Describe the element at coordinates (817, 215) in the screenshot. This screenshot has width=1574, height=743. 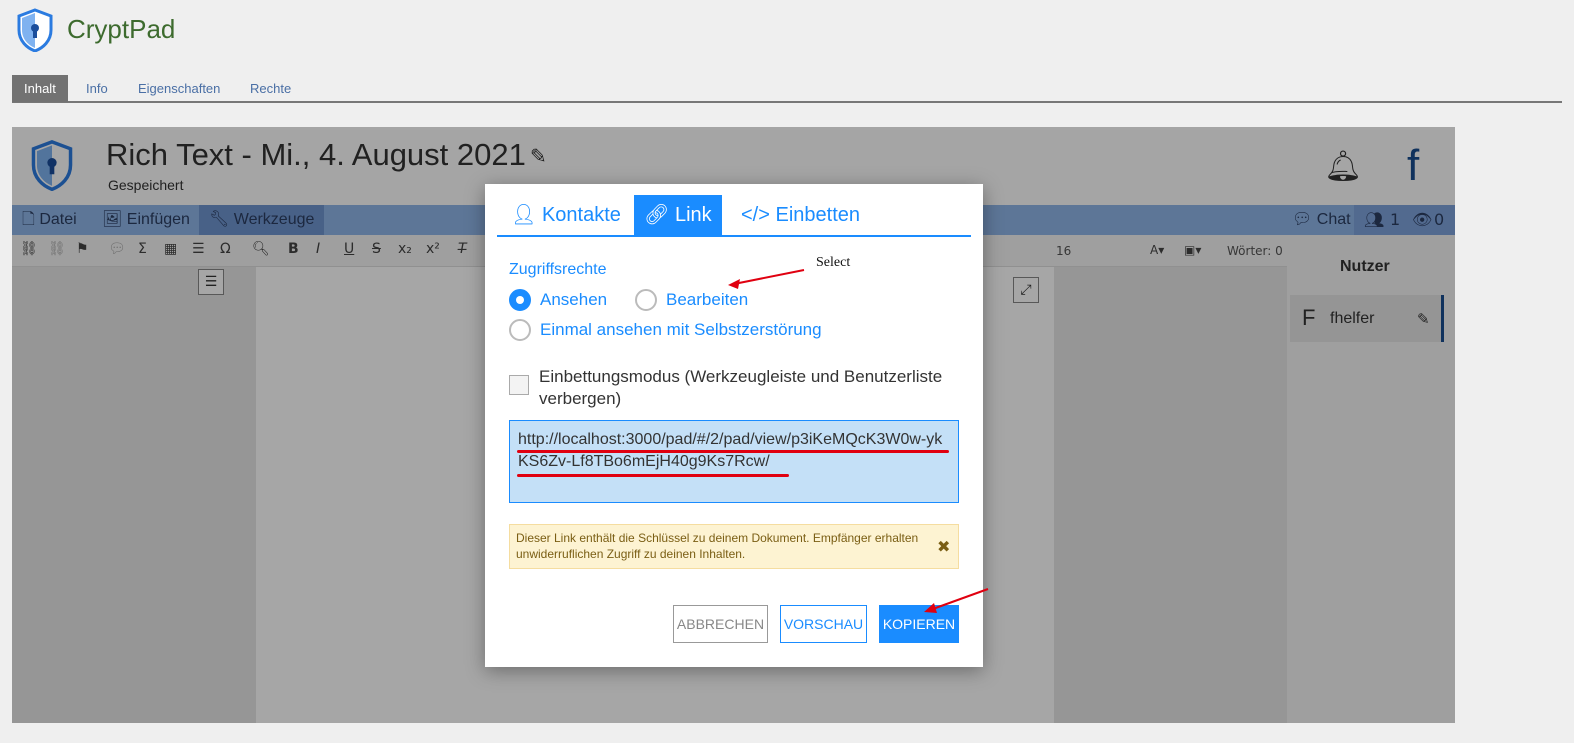
I see `tab-einbetten-label: Einbetten` at that location.